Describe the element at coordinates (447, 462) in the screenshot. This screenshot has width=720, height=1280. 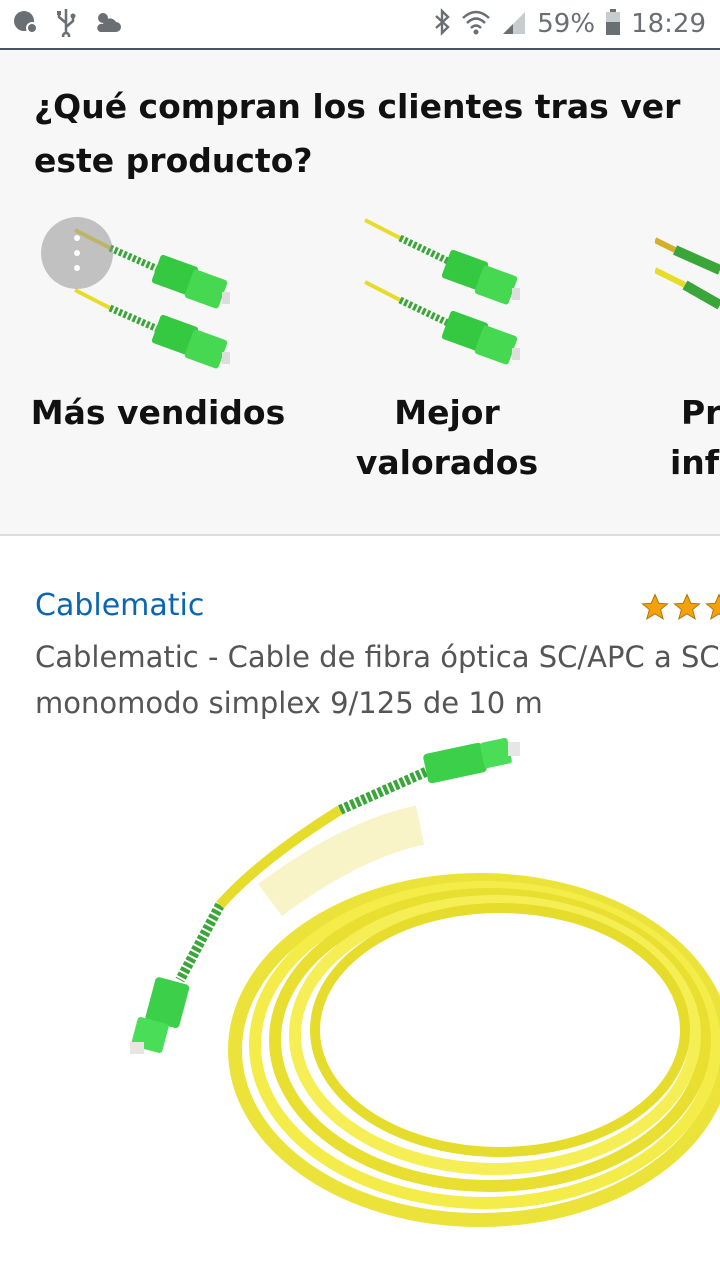
I see `card-label-line: valorados` at that location.